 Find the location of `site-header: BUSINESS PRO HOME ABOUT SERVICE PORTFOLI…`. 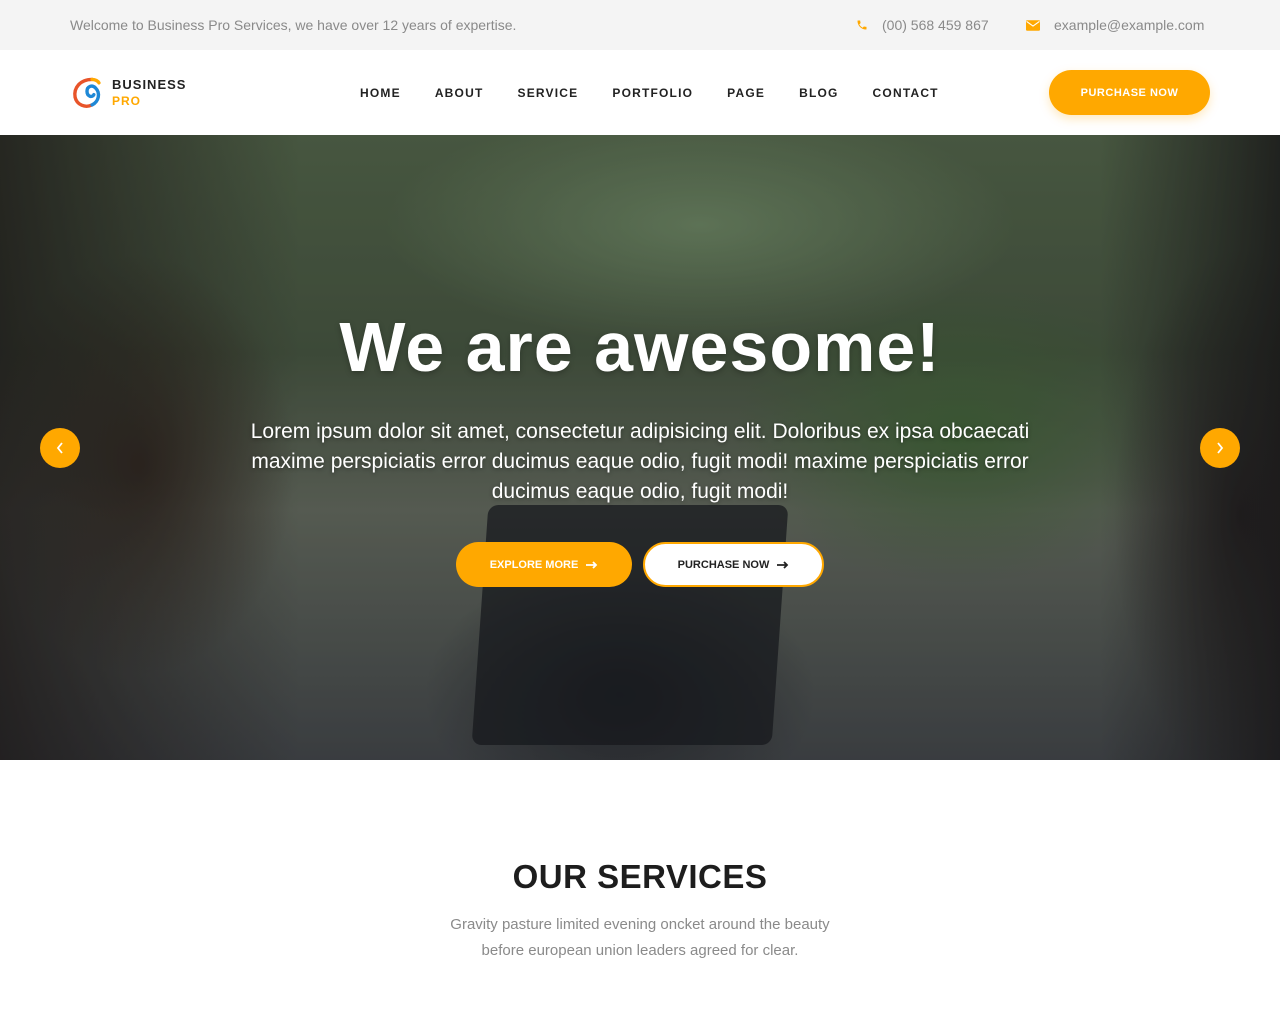

site-header: BUSINESS PRO HOME ABOUT SERVICE PORTFOLI… is located at coordinates (640, 92).